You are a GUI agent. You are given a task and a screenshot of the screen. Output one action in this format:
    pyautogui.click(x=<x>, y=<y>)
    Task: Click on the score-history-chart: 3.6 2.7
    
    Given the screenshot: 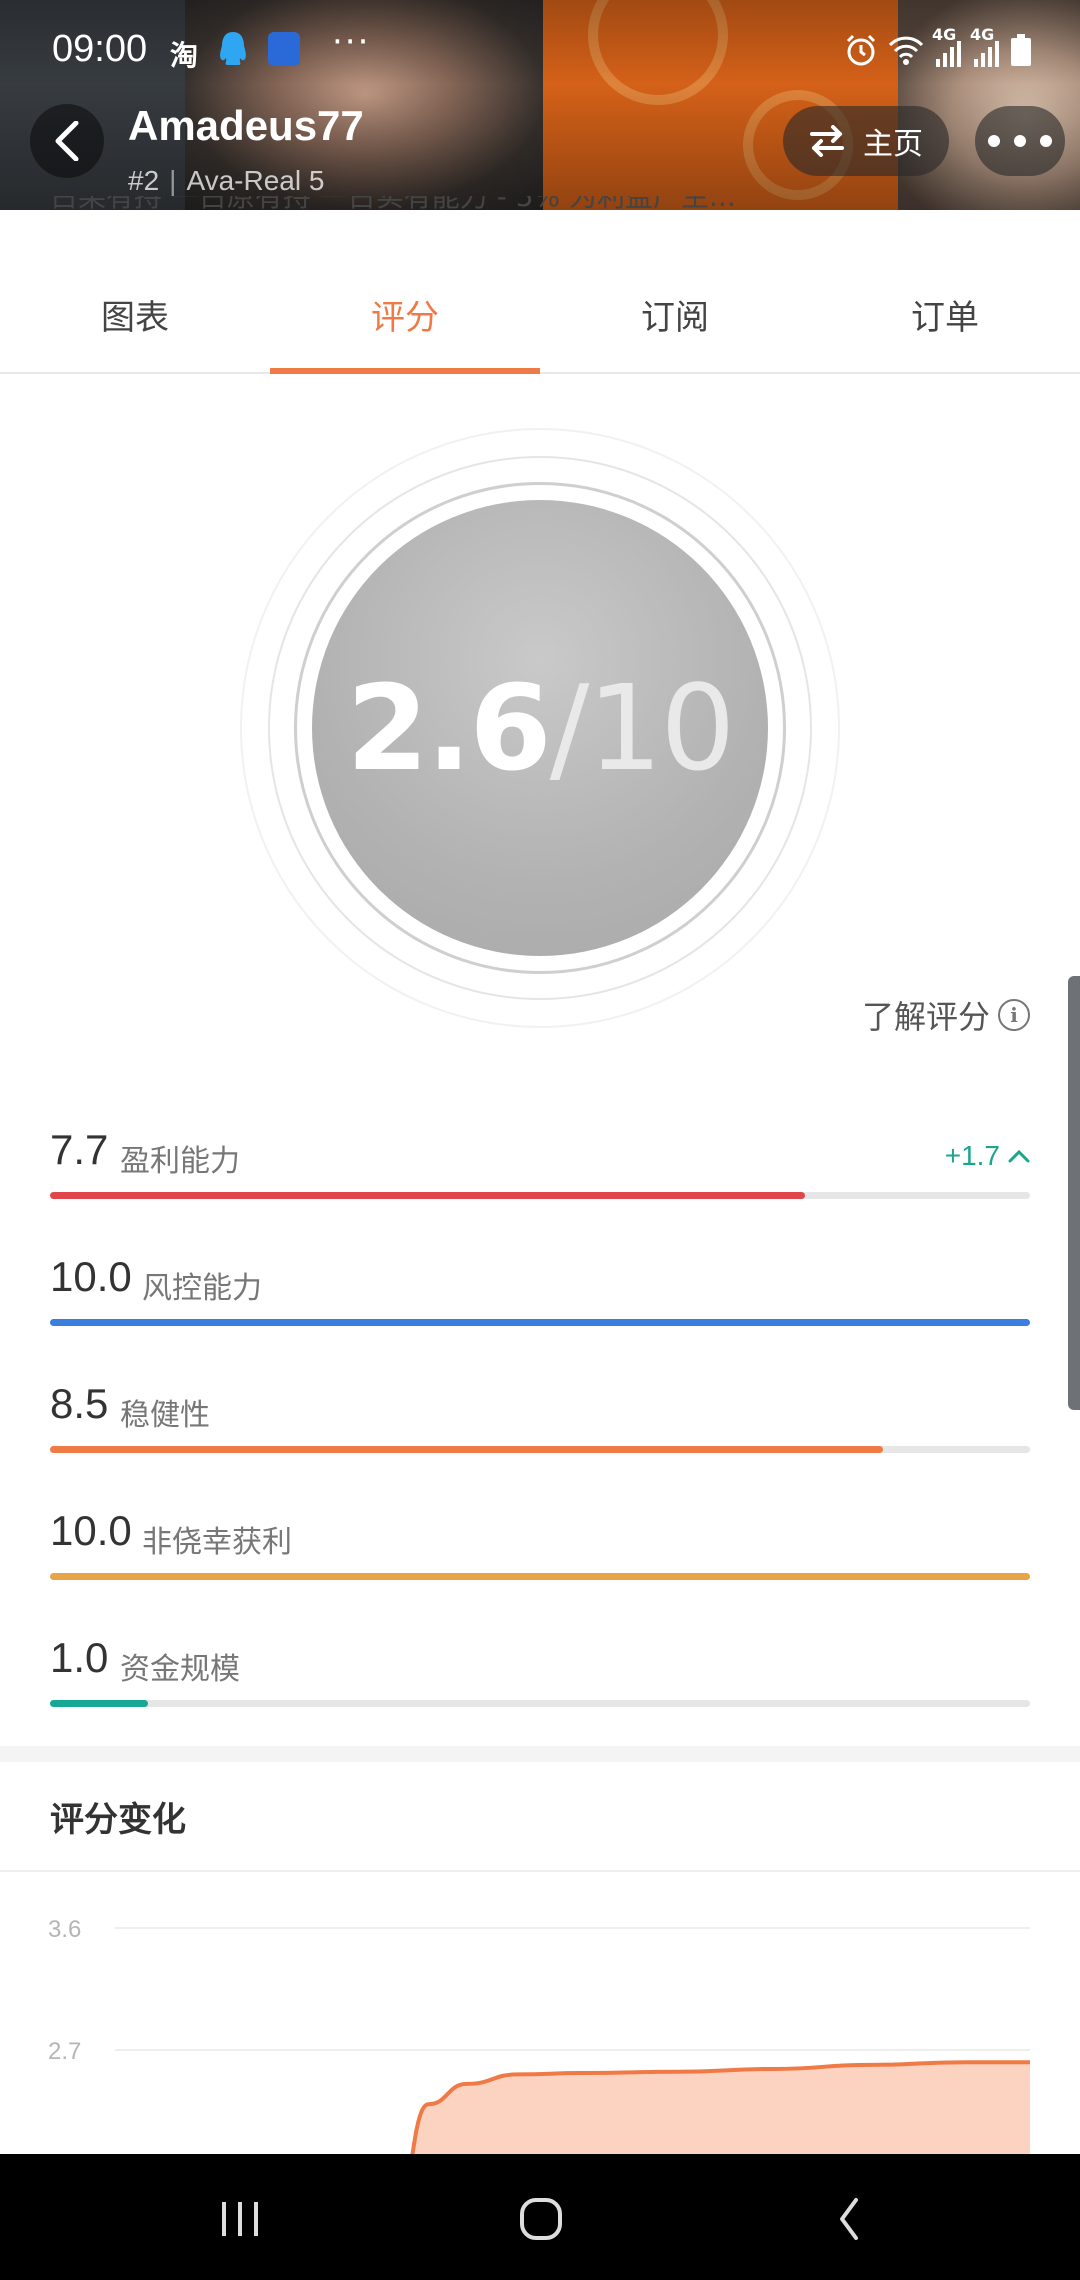 What is the action you would take?
    pyautogui.click(x=540, y=2017)
    